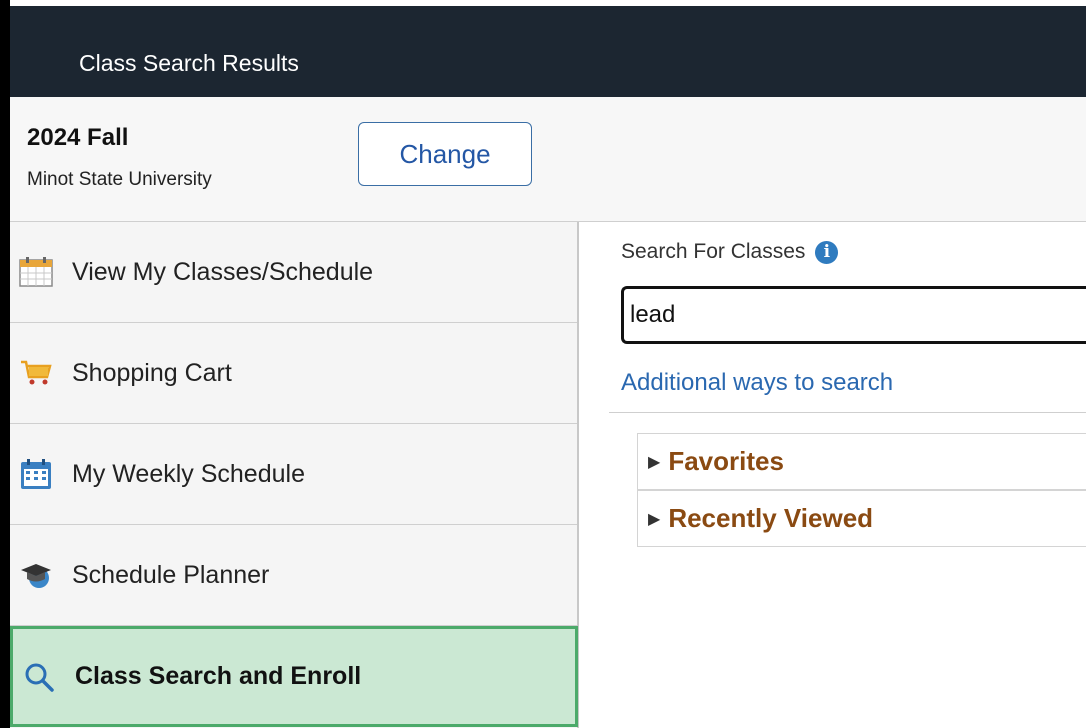 This screenshot has height=728, width=1086. I want to click on accordion-label: Favorites, so click(726, 461).